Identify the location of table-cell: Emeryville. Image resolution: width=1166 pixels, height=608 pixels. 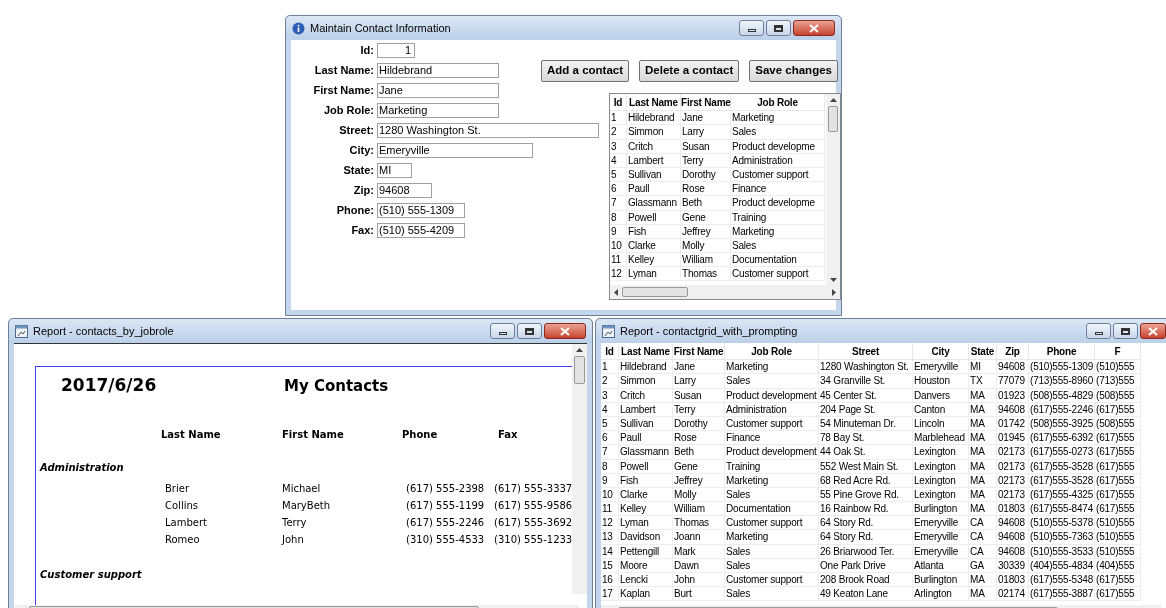
(941, 523).